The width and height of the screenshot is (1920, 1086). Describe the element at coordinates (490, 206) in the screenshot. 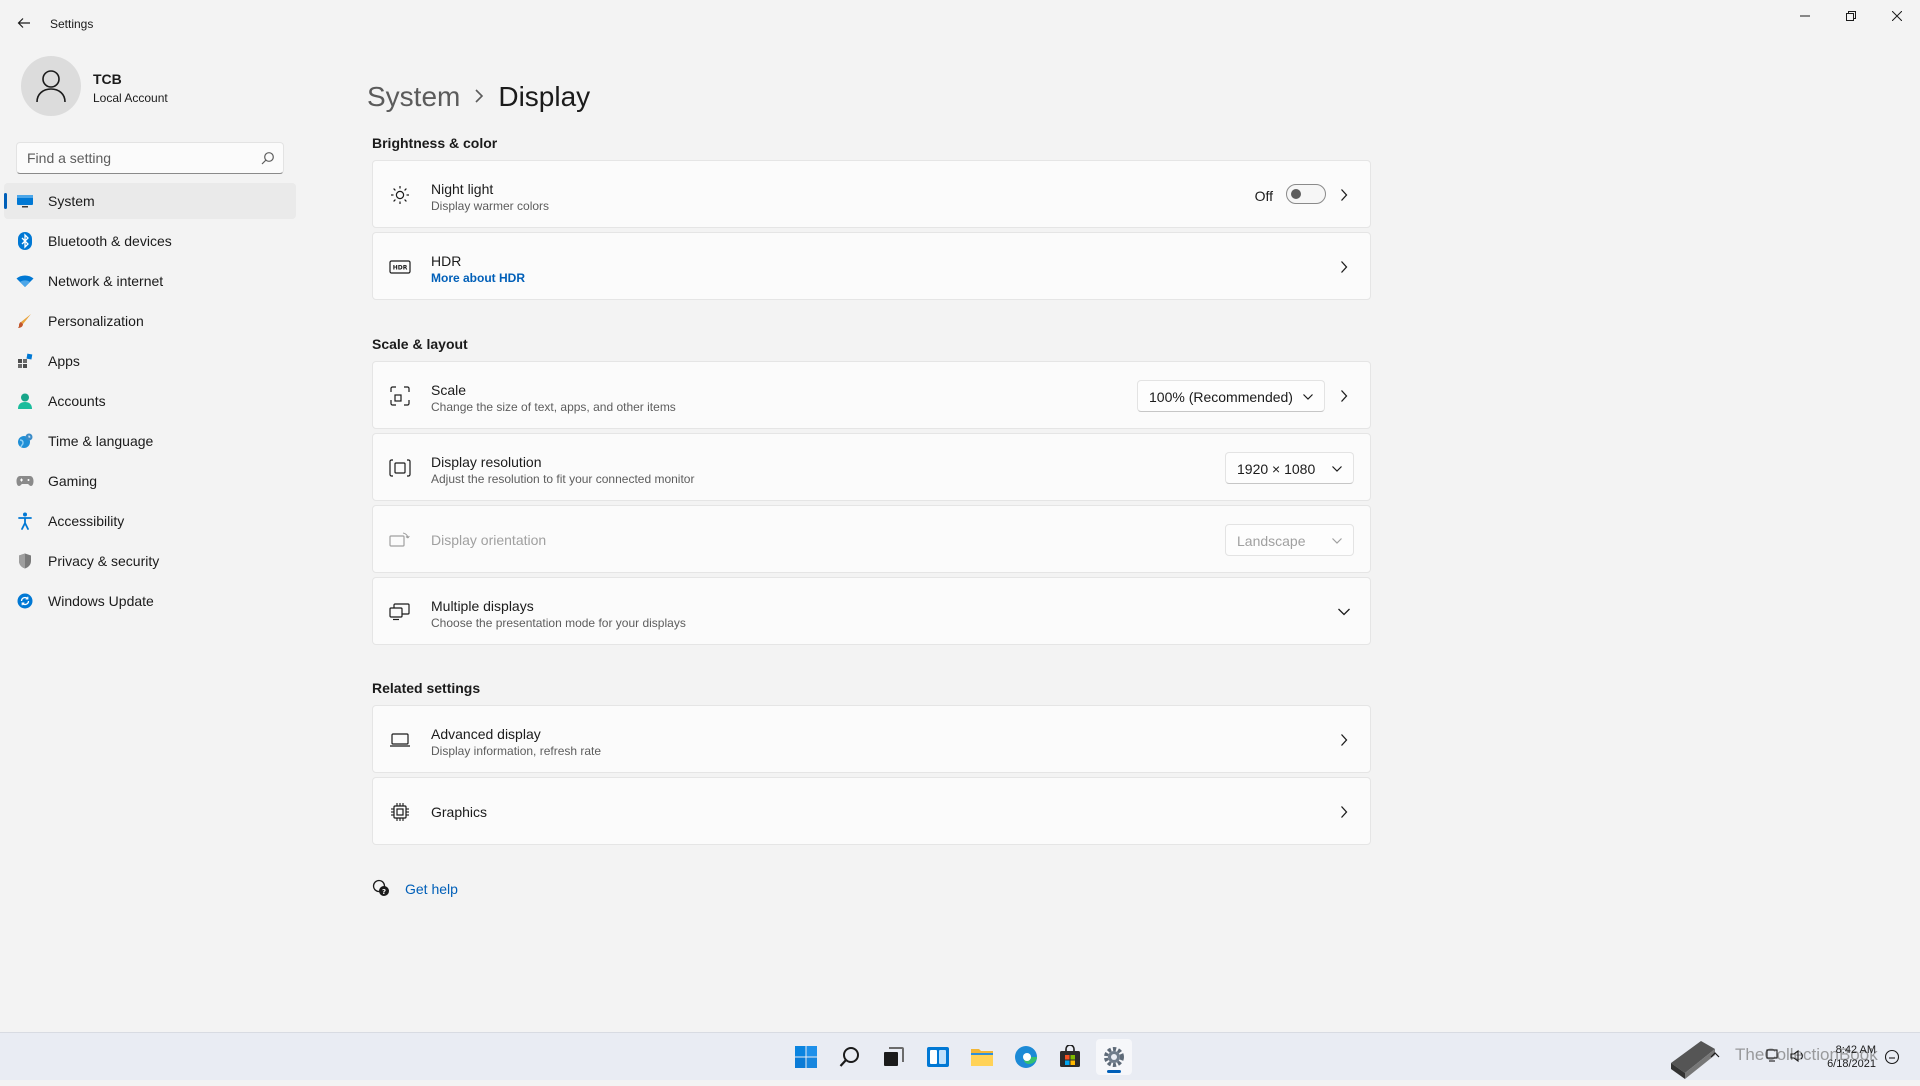

I see `night-light-subtitle: Display warmer colors` at that location.